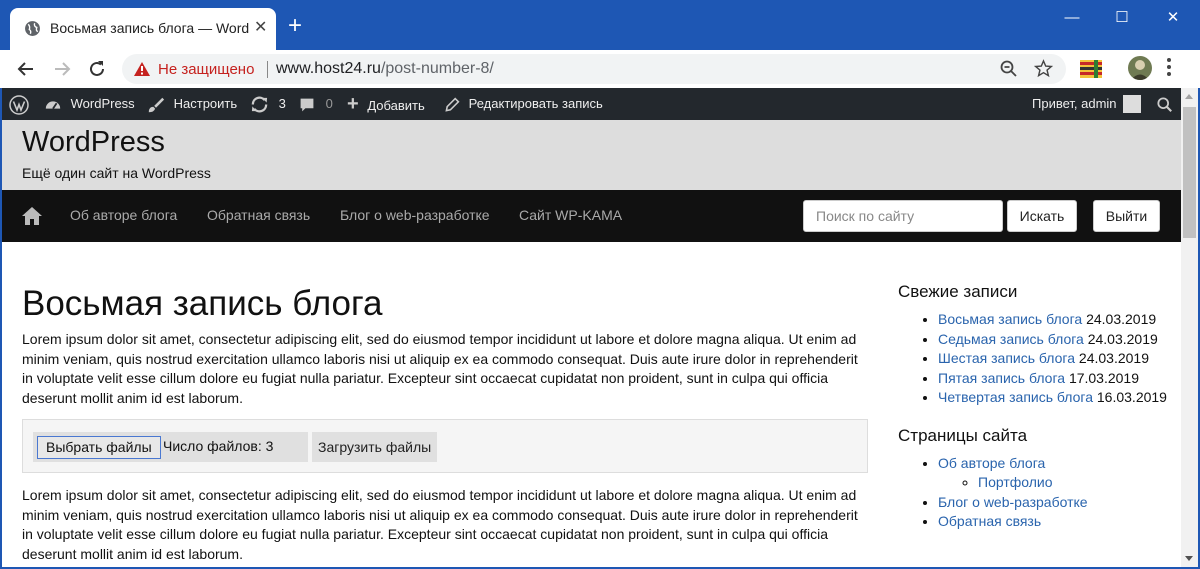 This screenshot has height=569, width=1200. Describe the element at coordinates (316, 104) in the screenshot. I see `adminbar-comments: 0` at that location.